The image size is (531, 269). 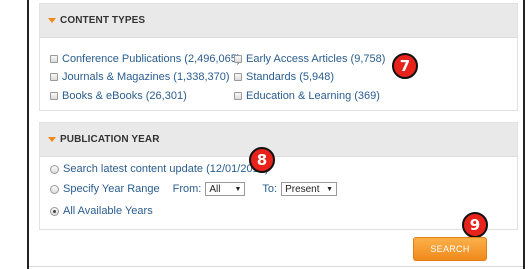 I want to click on to-label: To:, so click(x=270, y=189).